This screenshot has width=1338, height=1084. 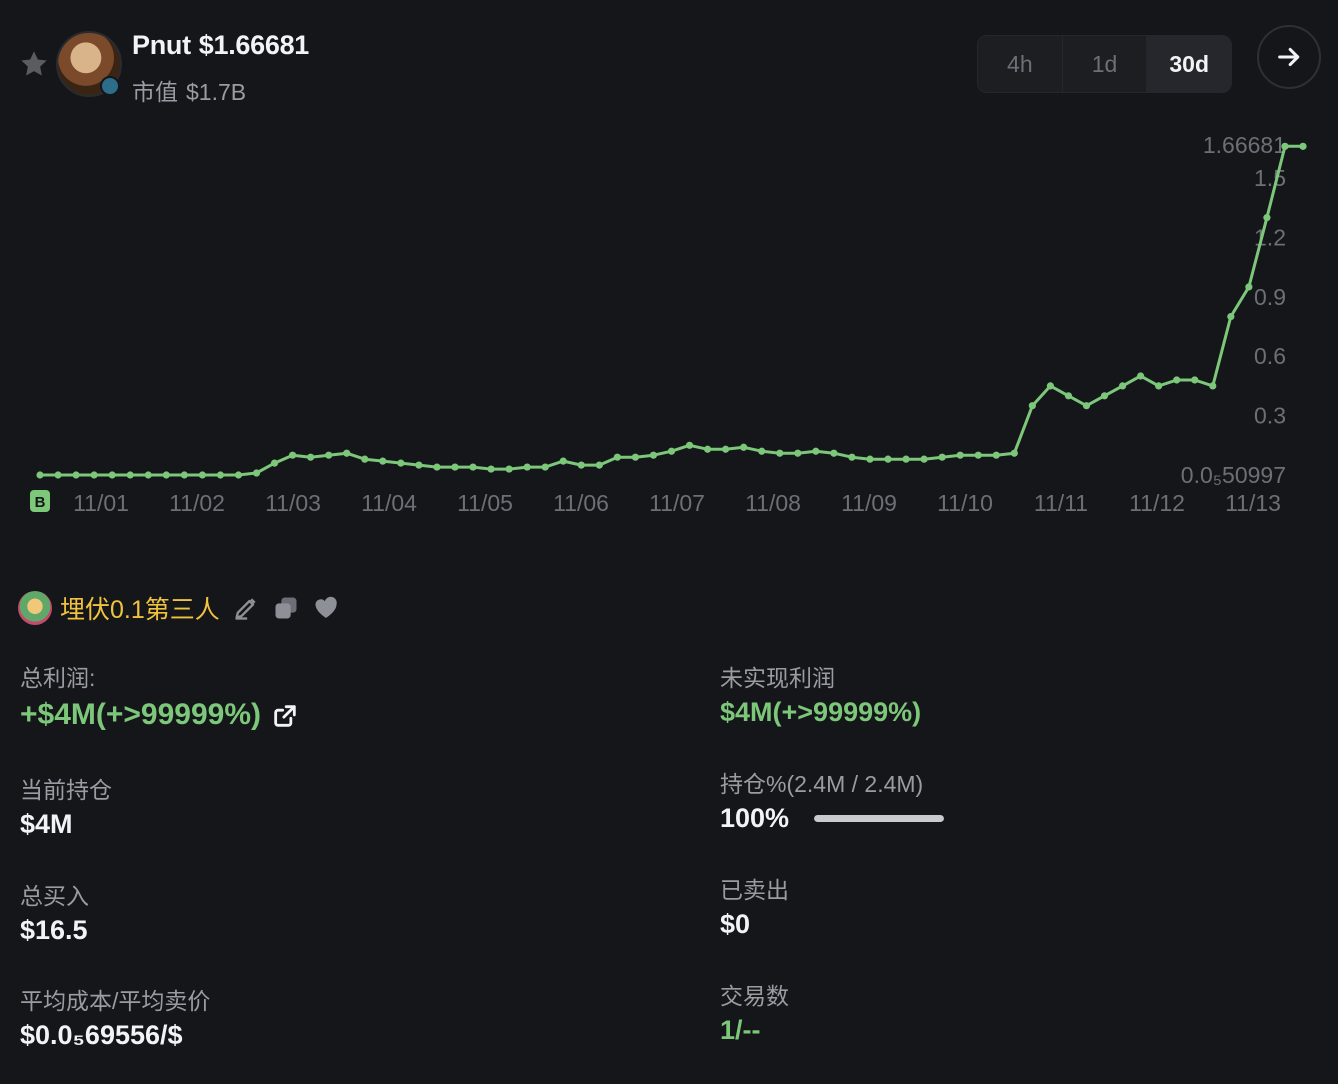 I want to click on timeframe-tabs: 4h 1d 30d, so click(x=1104, y=64).